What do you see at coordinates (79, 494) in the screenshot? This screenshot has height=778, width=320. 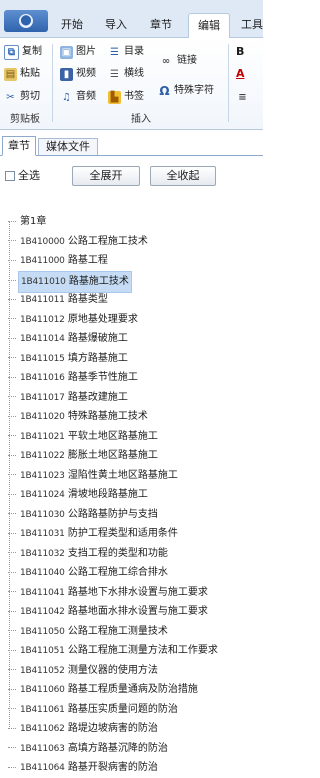 I see `tree-node: 1B411024 滑坡地段路基施工` at bounding box center [79, 494].